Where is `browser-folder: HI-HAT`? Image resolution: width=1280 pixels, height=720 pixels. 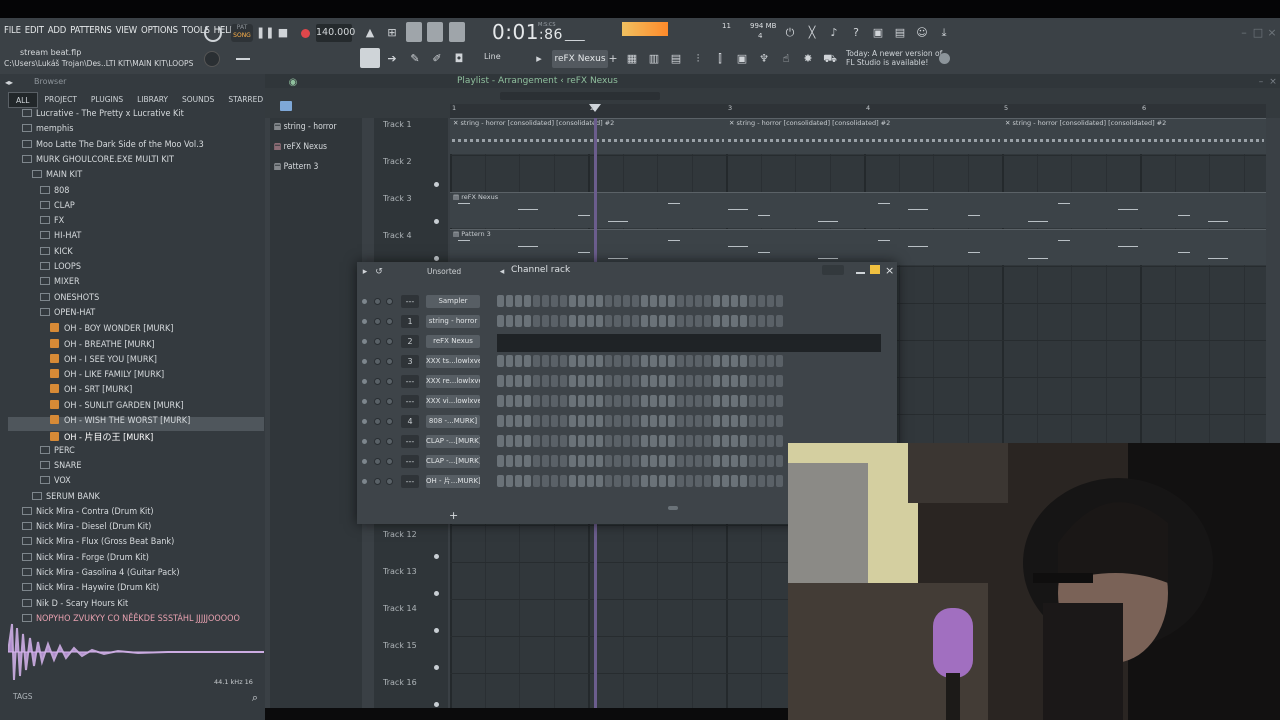
browser-folder: HI-HAT is located at coordinates (60, 238).